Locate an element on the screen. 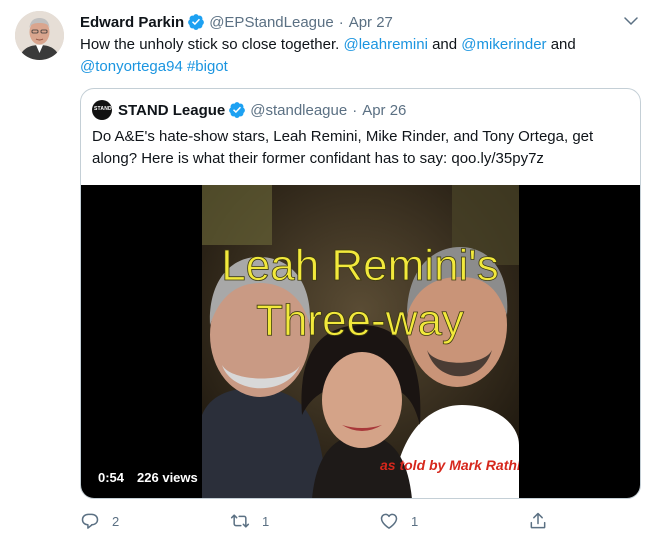 The image size is (658, 539). video-title-line-2: Three-way is located at coordinates (360, 320).